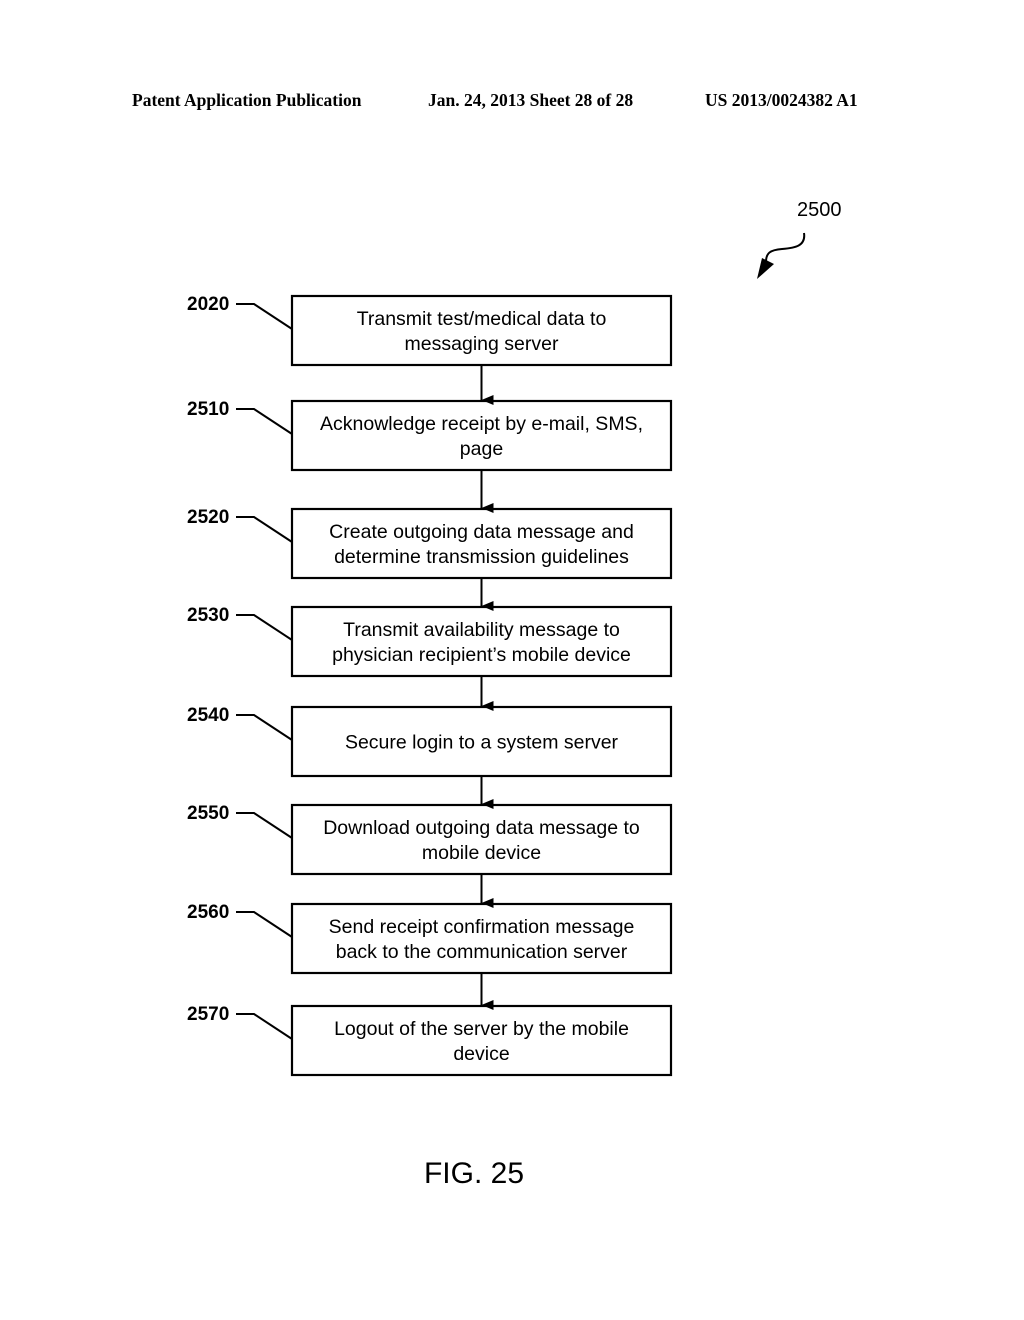 Image resolution: width=1024 pixels, height=1320 pixels. What do you see at coordinates (208, 1014) in the screenshot?
I see `step-reference-number: 2570` at bounding box center [208, 1014].